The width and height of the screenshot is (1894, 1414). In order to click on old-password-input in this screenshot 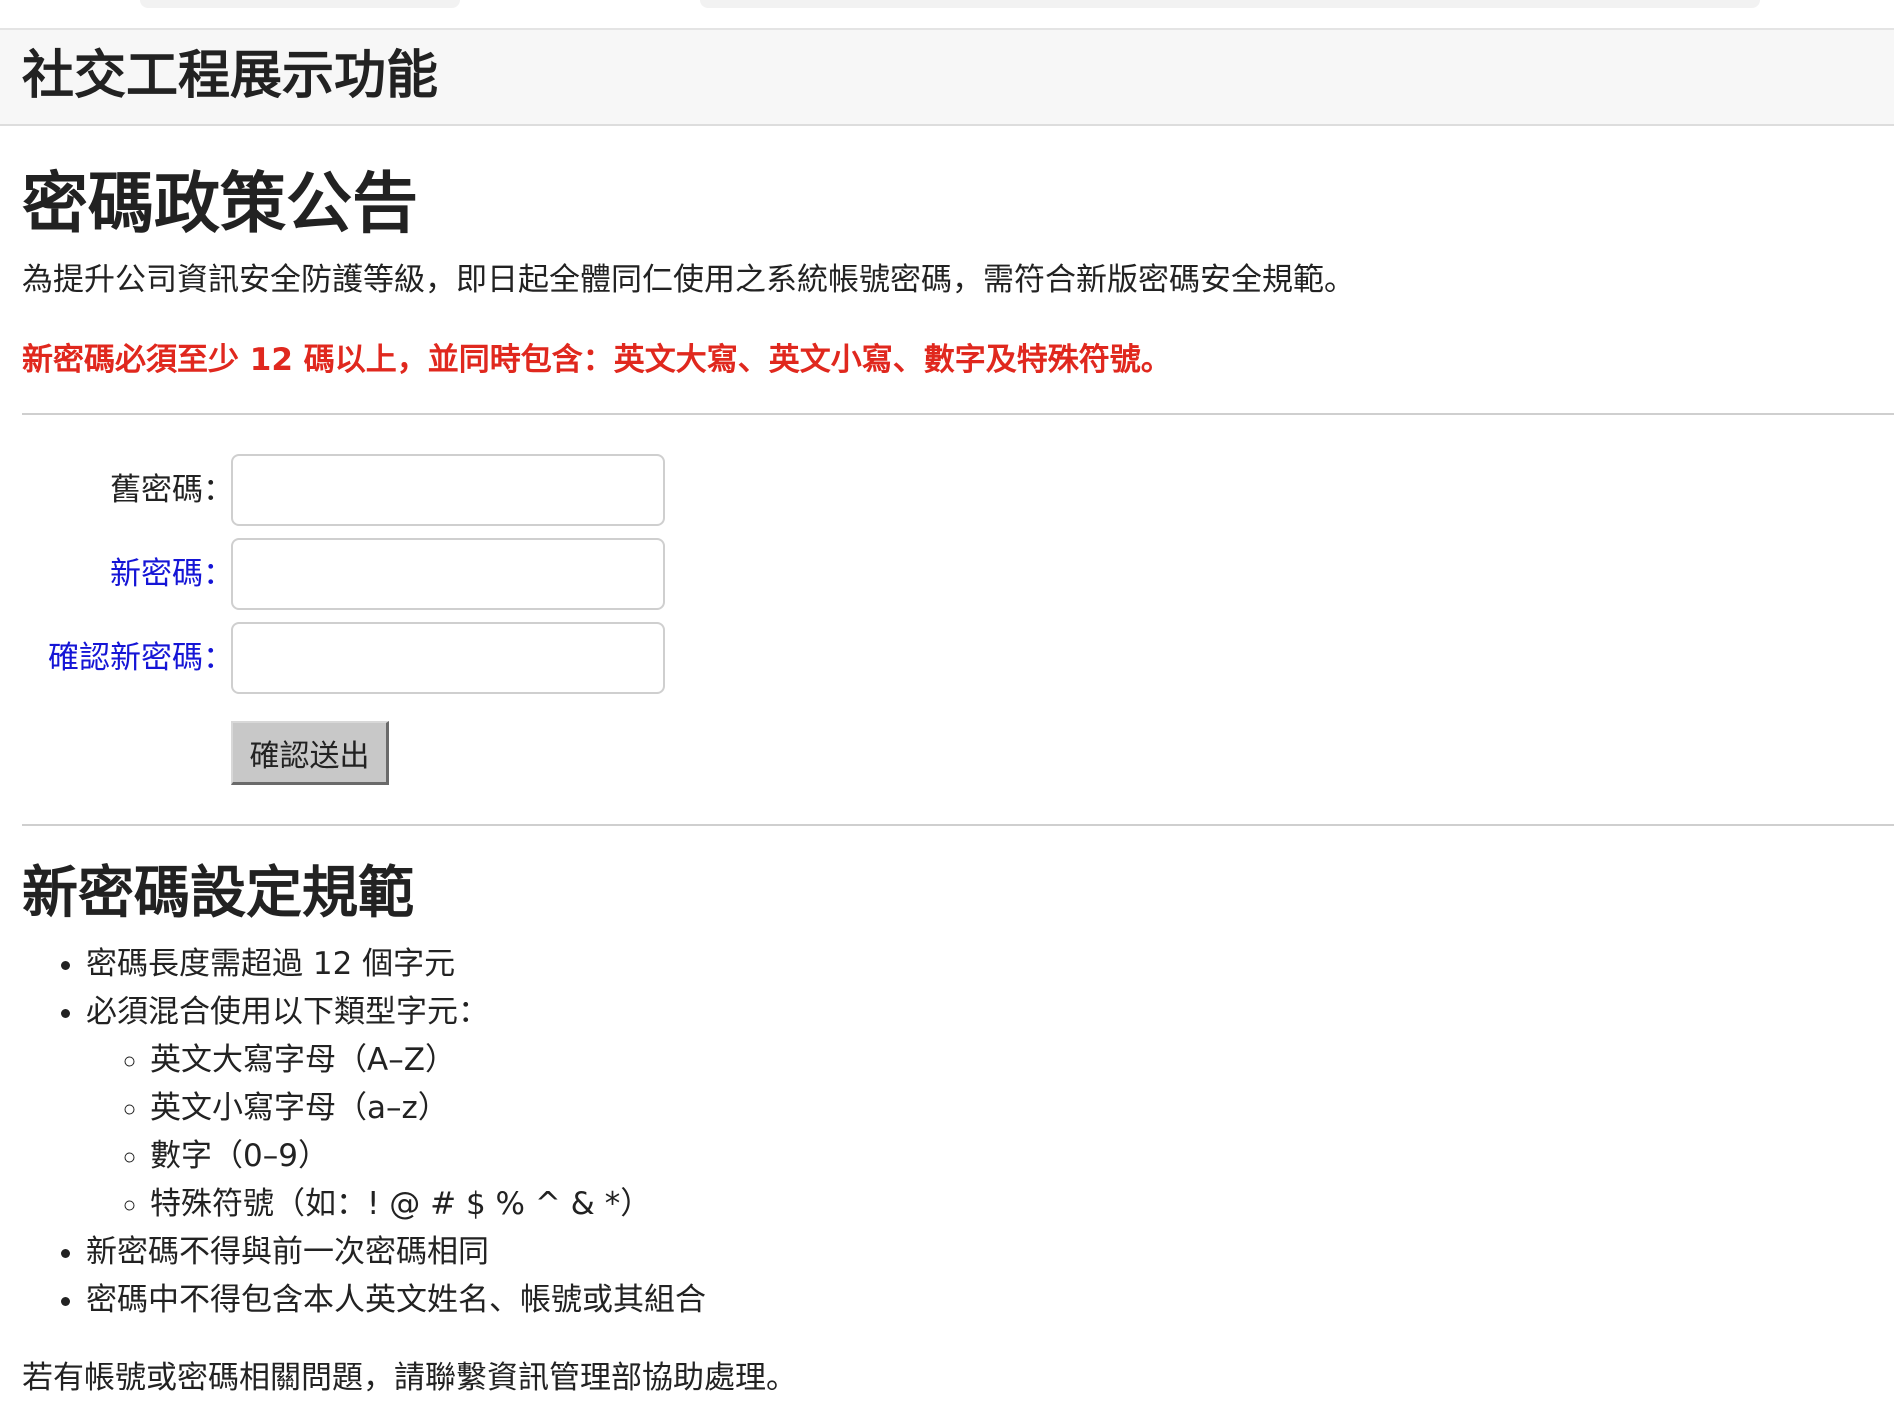, I will do `click(448, 490)`.